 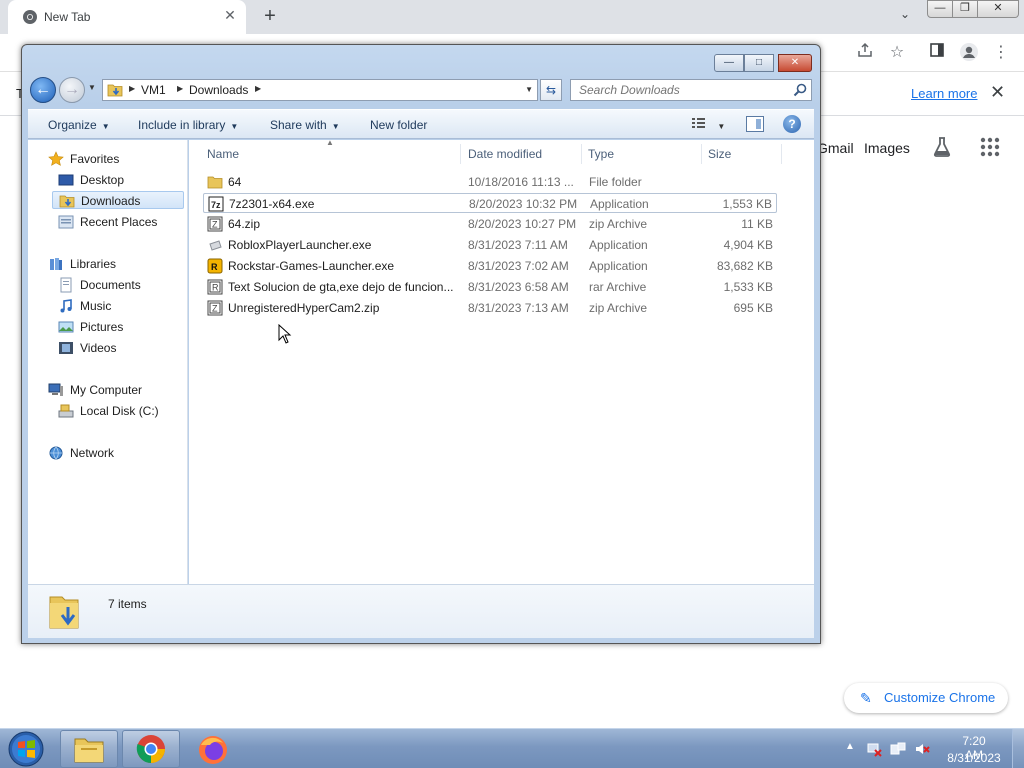 I want to click on chrome-restore-button: ❐, so click(x=965, y=9).